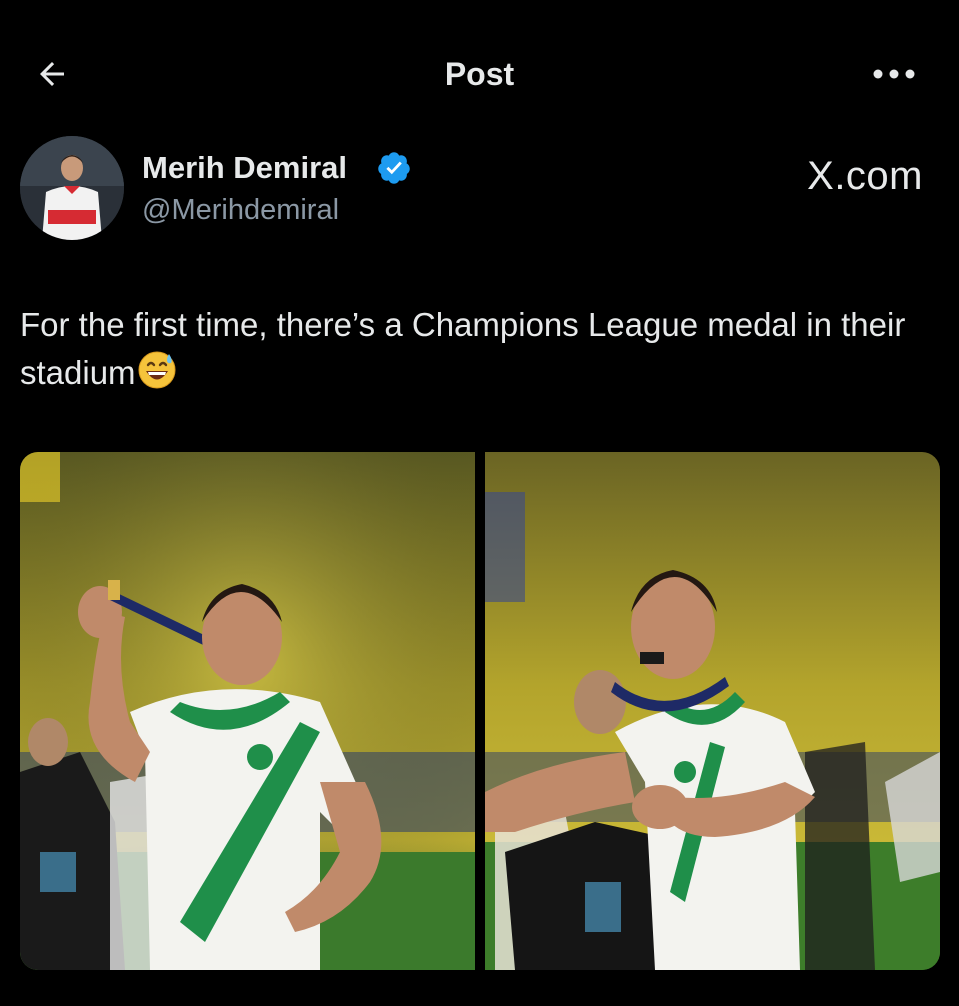  I want to click on author-name: Merih Demiral, so click(244, 168).